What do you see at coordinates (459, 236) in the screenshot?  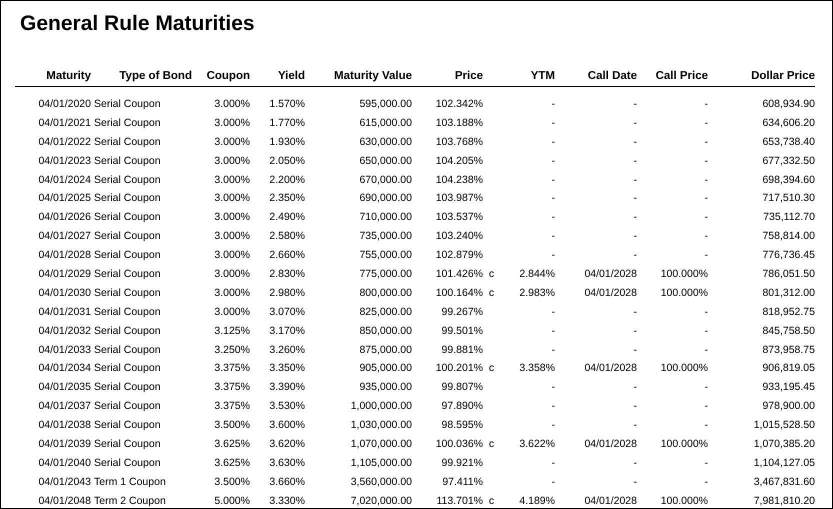 I see `table-cell: 103.240%` at bounding box center [459, 236].